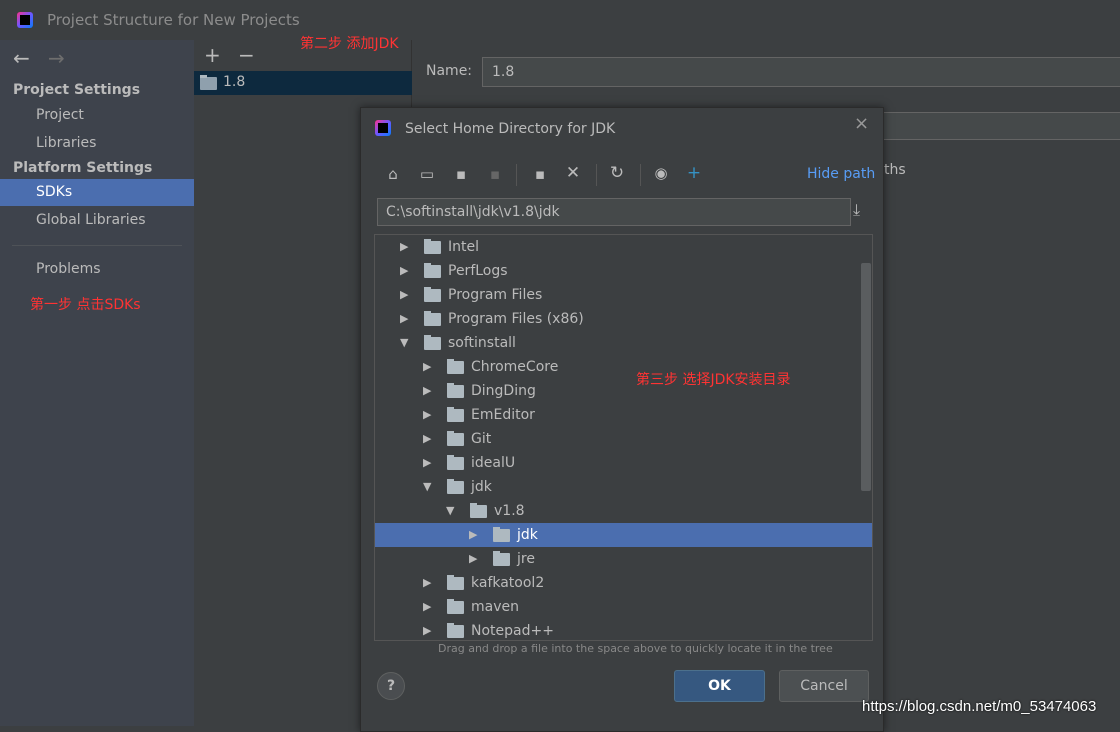  What do you see at coordinates (495, 174) in the screenshot?
I see `module-folder-icon: ▪` at bounding box center [495, 174].